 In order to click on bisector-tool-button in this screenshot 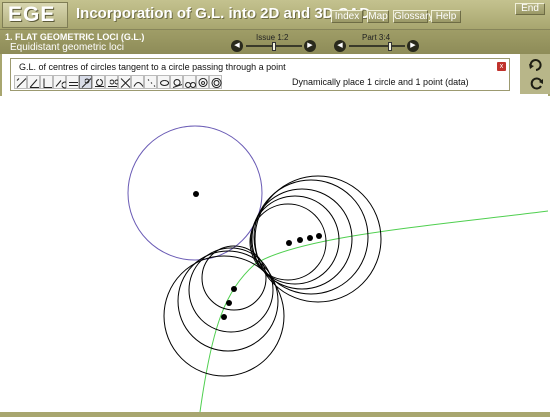, I will do `click(124, 82)`.